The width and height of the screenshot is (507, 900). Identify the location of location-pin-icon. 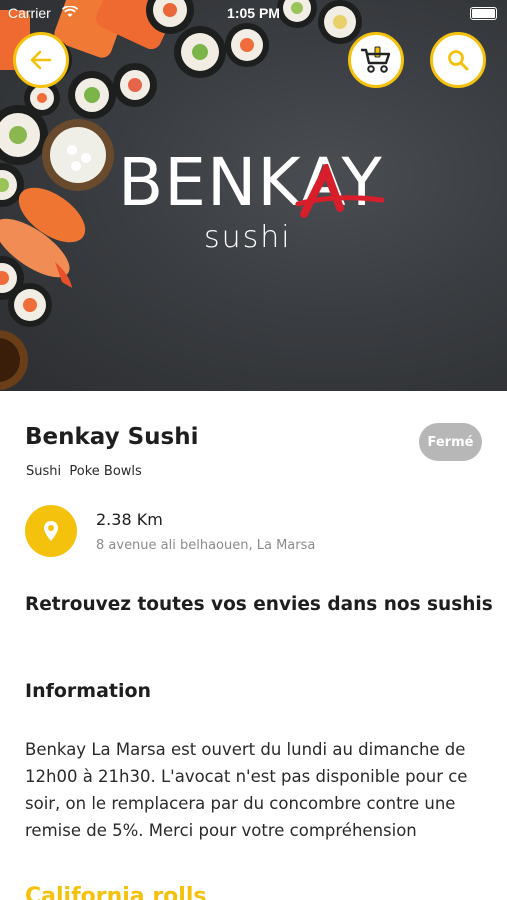
(51, 531).